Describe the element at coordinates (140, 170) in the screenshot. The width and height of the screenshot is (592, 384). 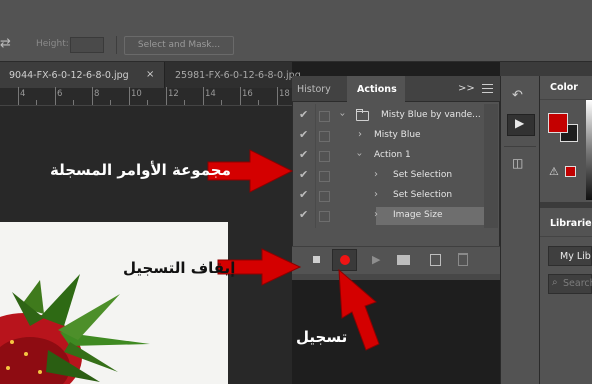
I see `annotation-commands-group: مجموعة الأوامر المسجلة` at that location.